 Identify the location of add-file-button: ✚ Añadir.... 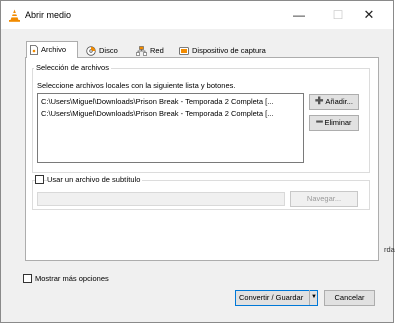
(334, 102).